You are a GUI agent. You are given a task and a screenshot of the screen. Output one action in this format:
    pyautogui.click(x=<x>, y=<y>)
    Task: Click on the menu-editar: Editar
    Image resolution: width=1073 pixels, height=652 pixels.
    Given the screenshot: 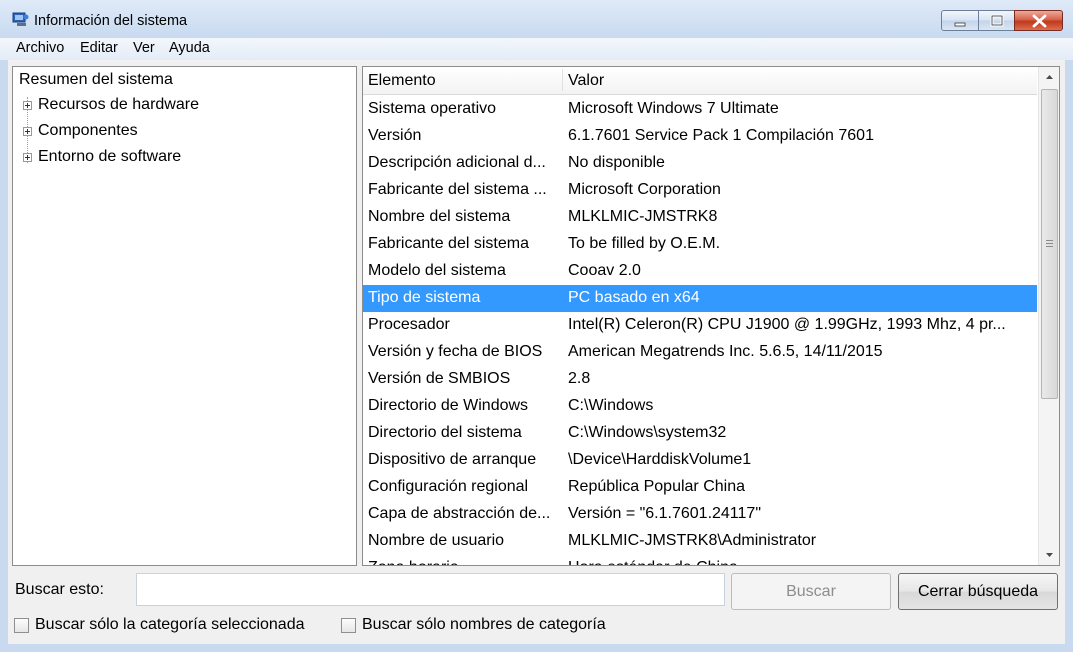 What is the action you would take?
    pyautogui.click(x=99, y=48)
    